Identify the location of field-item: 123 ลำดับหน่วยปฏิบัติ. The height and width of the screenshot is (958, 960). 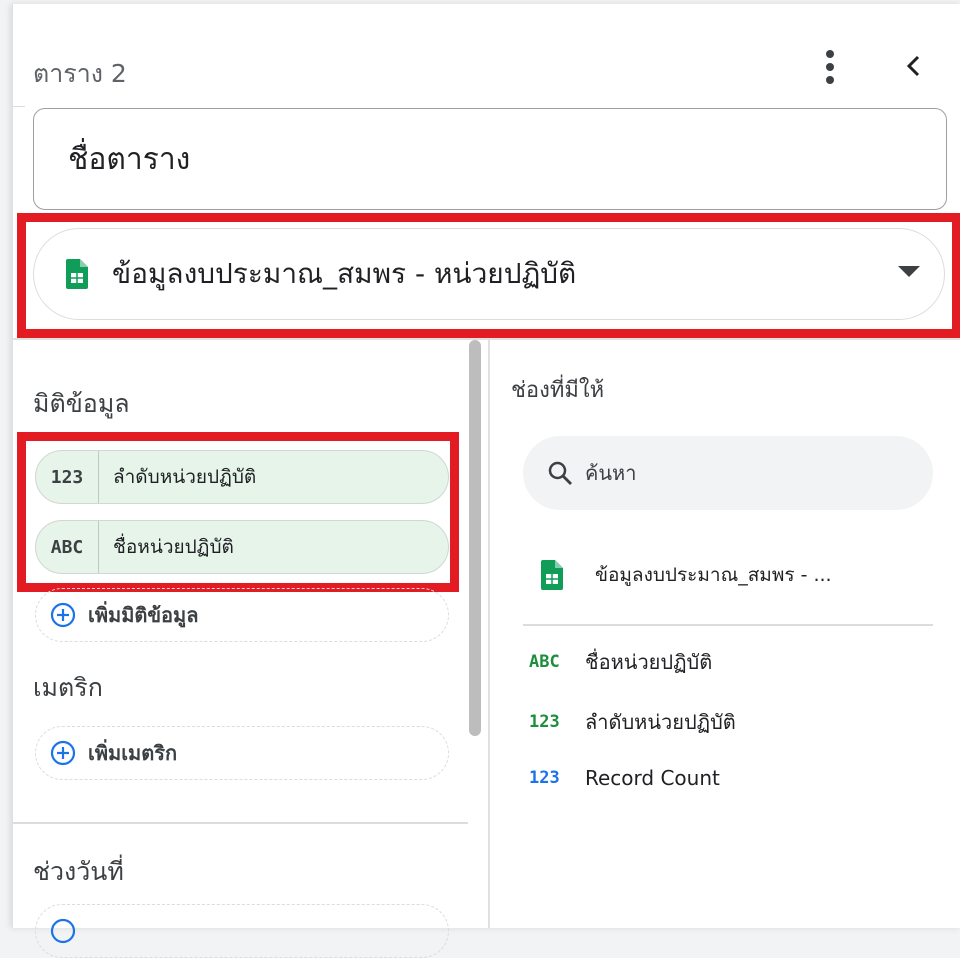
(632, 722).